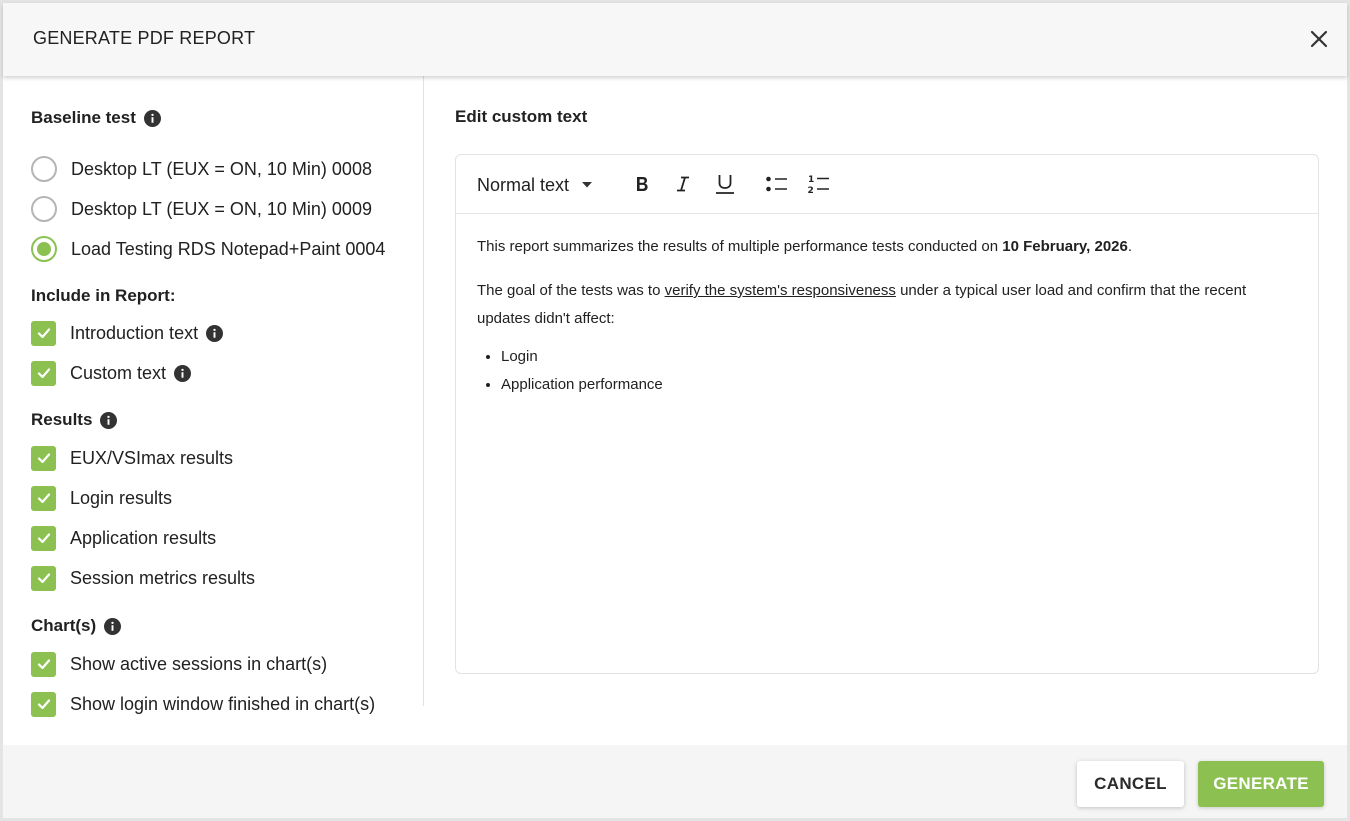 This screenshot has width=1350, height=821. What do you see at coordinates (143, 537) in the screenshot?
I see `checkbox-label: Application results` at bounding box center [143, 537].